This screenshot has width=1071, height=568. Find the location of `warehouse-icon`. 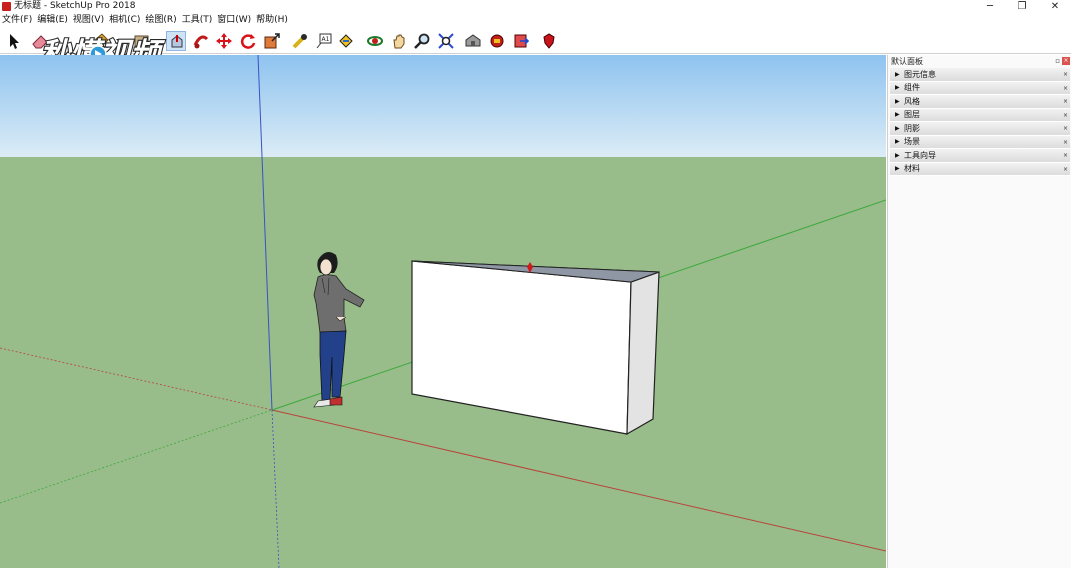

warehouse-icon is located at coordinates (473, 40).